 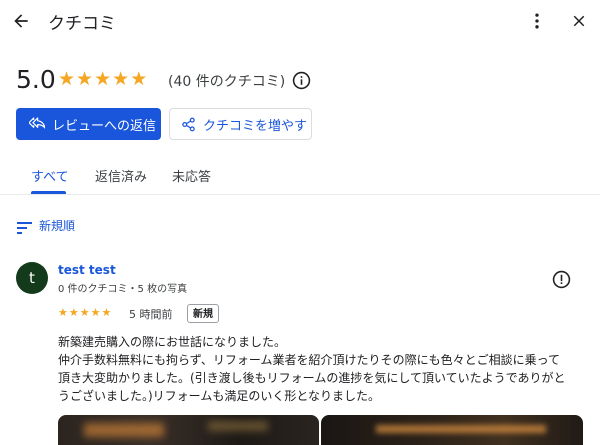 I want to click on reply-button-label: レビューへの返信, so click(x=104, y=126).